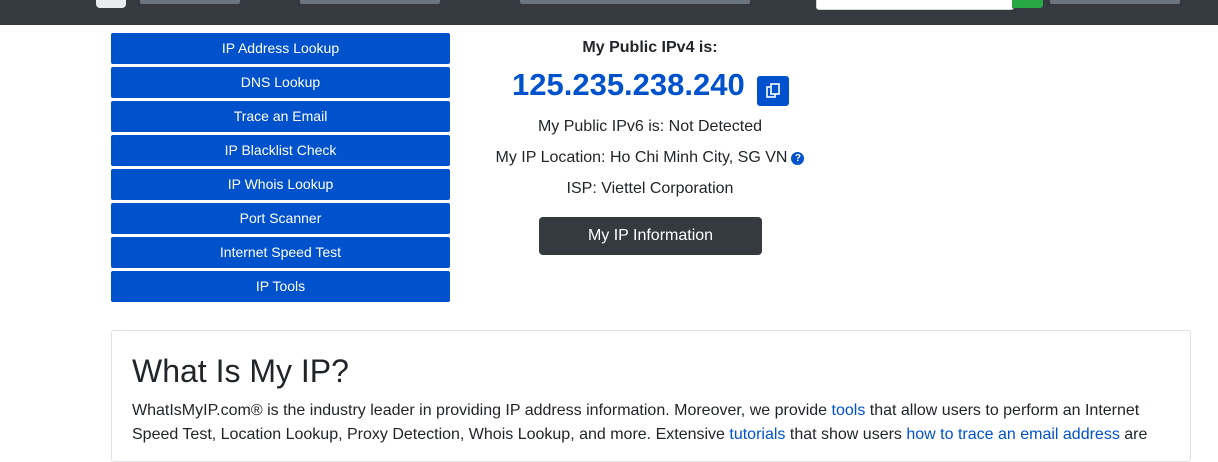 The width and height of the screenshot is (1218, 462). I want to click on my-ip-information-button: My IP Information, so click(650, 236).